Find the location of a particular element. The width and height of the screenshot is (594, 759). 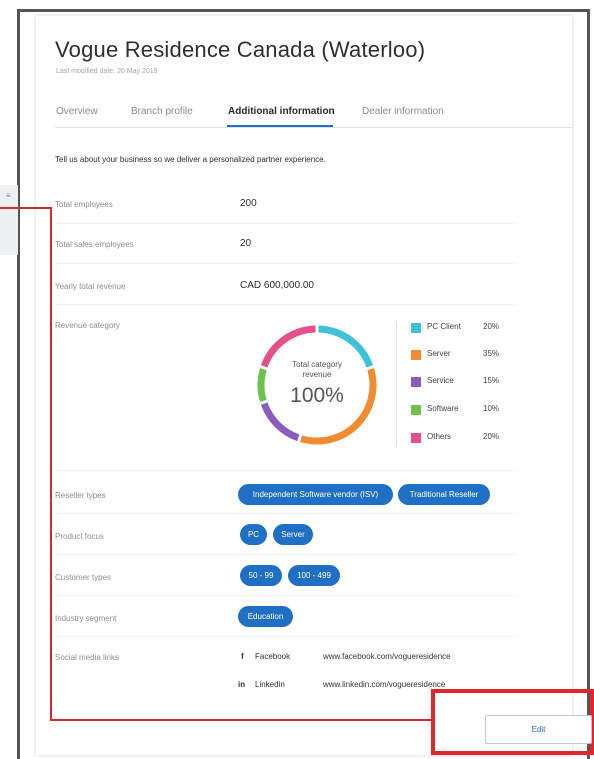

tab-additional-information: Additional information is located at coordinates (281, 111).